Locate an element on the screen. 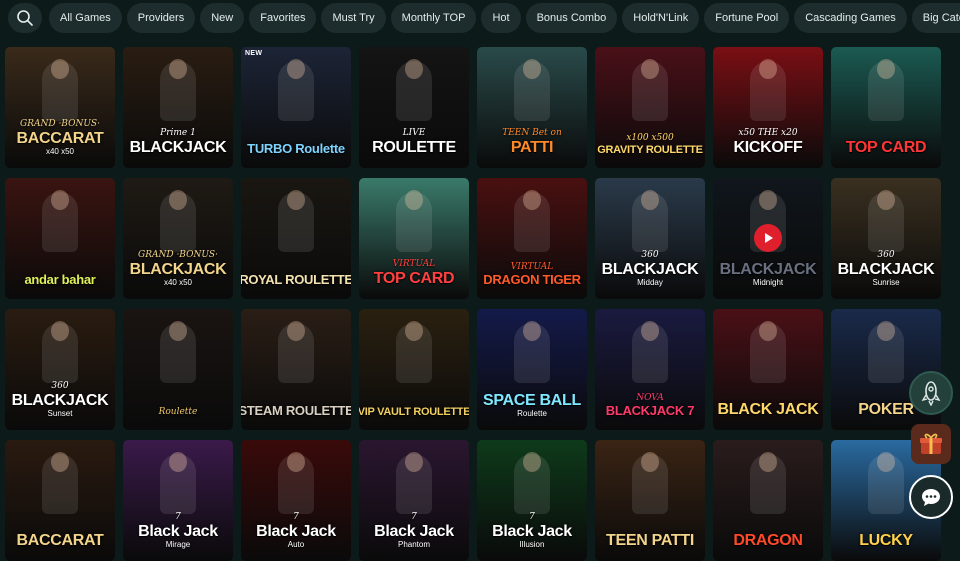 This screenshot has width=960, height=561. game-tile: NOVA BLACKJACK 7 is located at coordinates (650, 369).